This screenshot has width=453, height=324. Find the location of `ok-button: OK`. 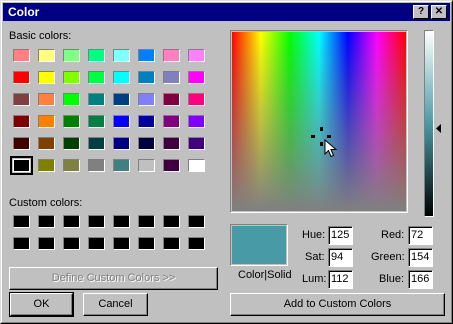

ok-button: OK is located at coordinates (41, 304).